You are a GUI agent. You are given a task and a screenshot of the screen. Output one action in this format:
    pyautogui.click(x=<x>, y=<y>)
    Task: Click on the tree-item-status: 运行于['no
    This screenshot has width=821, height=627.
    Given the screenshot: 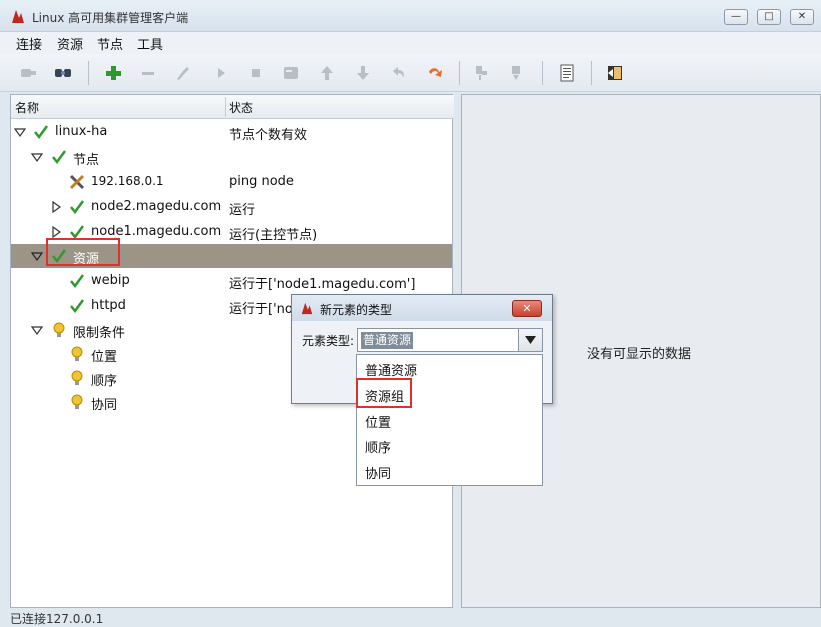 What is the action you would take?
    pyautogui.click(x=261, y=309)
    